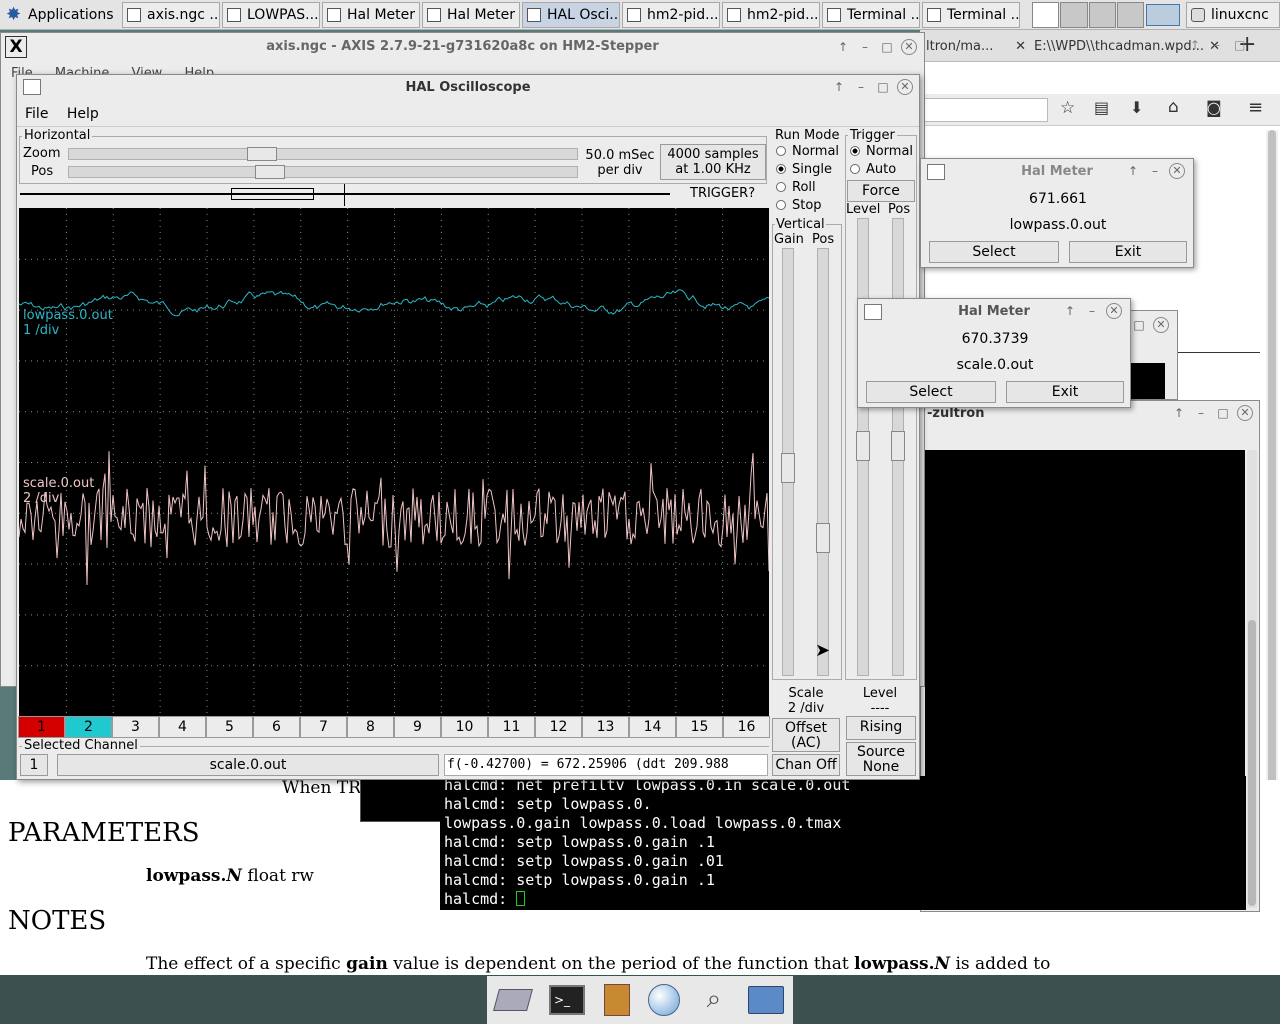 The height and width of the screenshot is (1024, 1280). What do you see at coordinates (36, 114) in the screenshot?
I see `menu-file: File` at bounding box center [36, 114].